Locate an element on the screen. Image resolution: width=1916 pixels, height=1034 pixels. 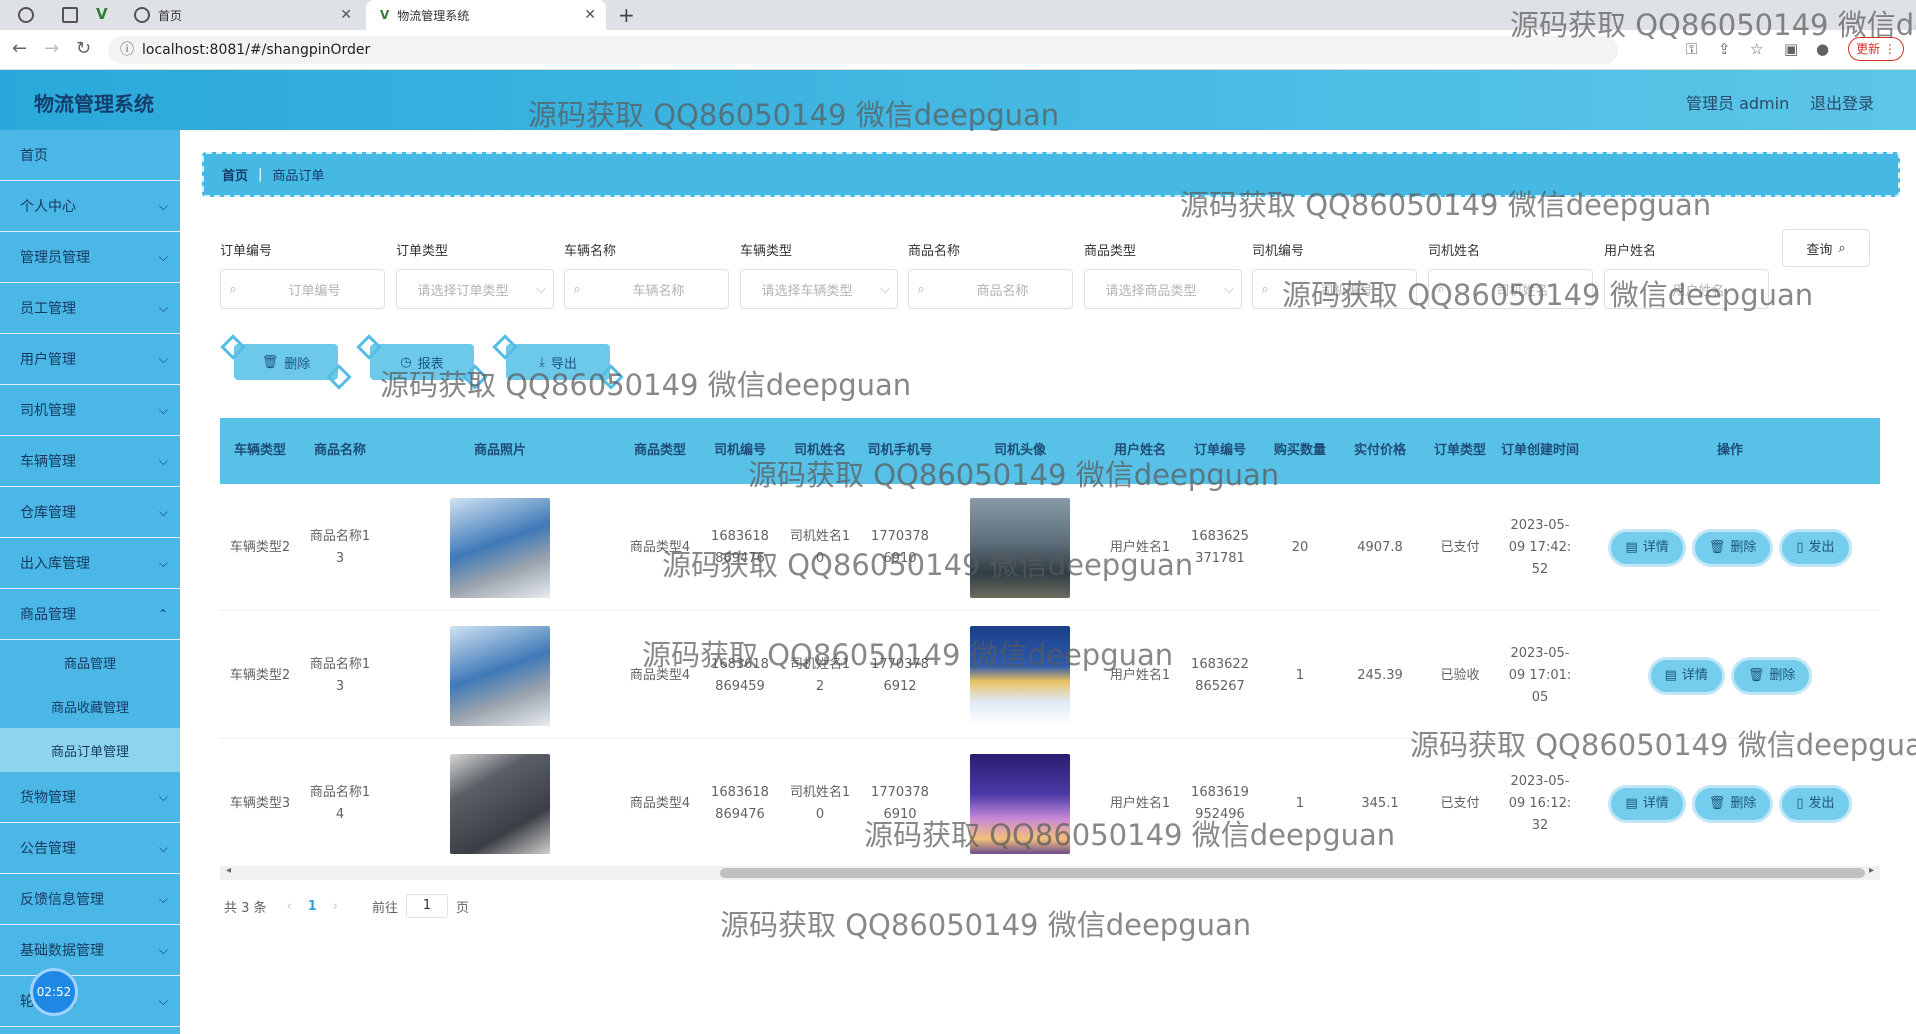
pagination-total: 共 3 条 is located at coordinates (245, 908).